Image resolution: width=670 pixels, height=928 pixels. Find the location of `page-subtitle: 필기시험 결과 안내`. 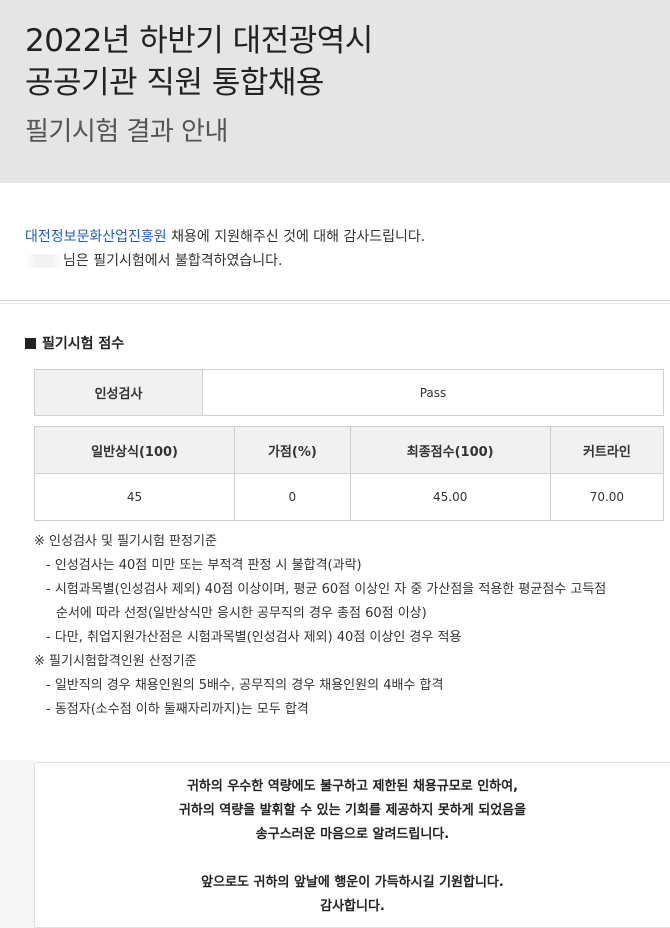

page-subtitle: 필기시험 결과 안내 is located at coordinates (126, 132).